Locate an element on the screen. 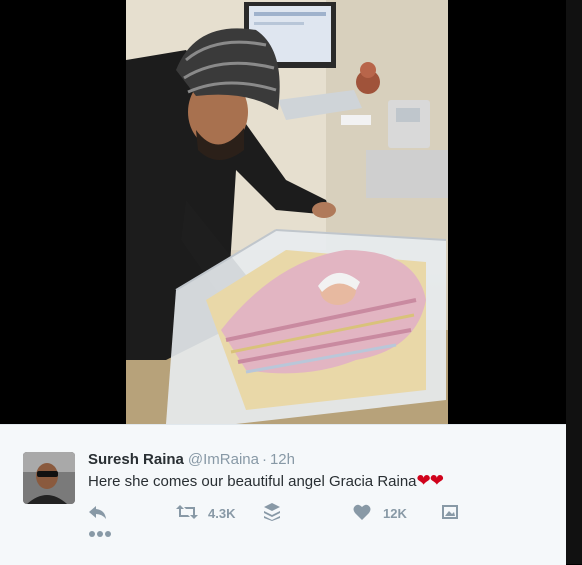 The height and width of the screenshot is (565, 582). layers-icon is located at coordinates (272, 513).